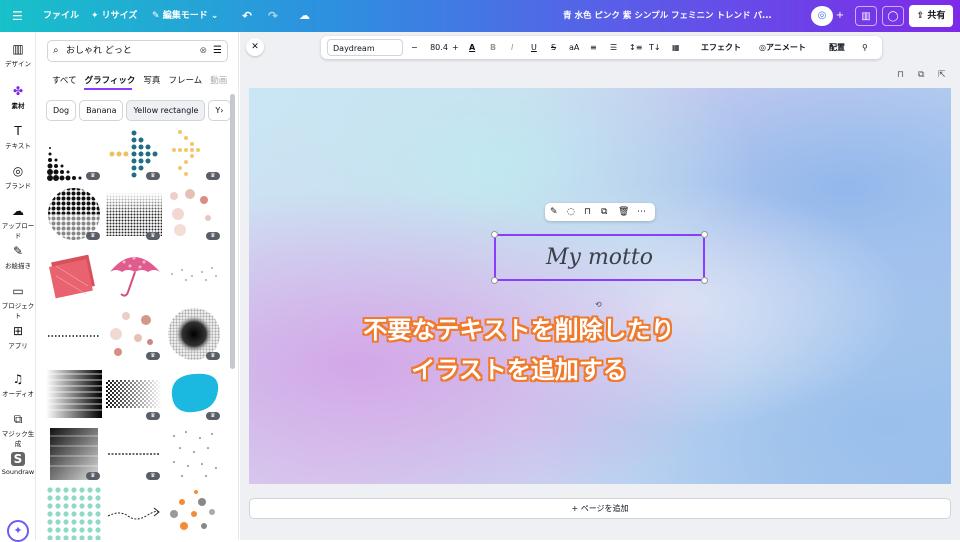  Describe the element at coordinates (782, 47) in the screenshot. I see `animate-button: ◎アニメート` at that location.